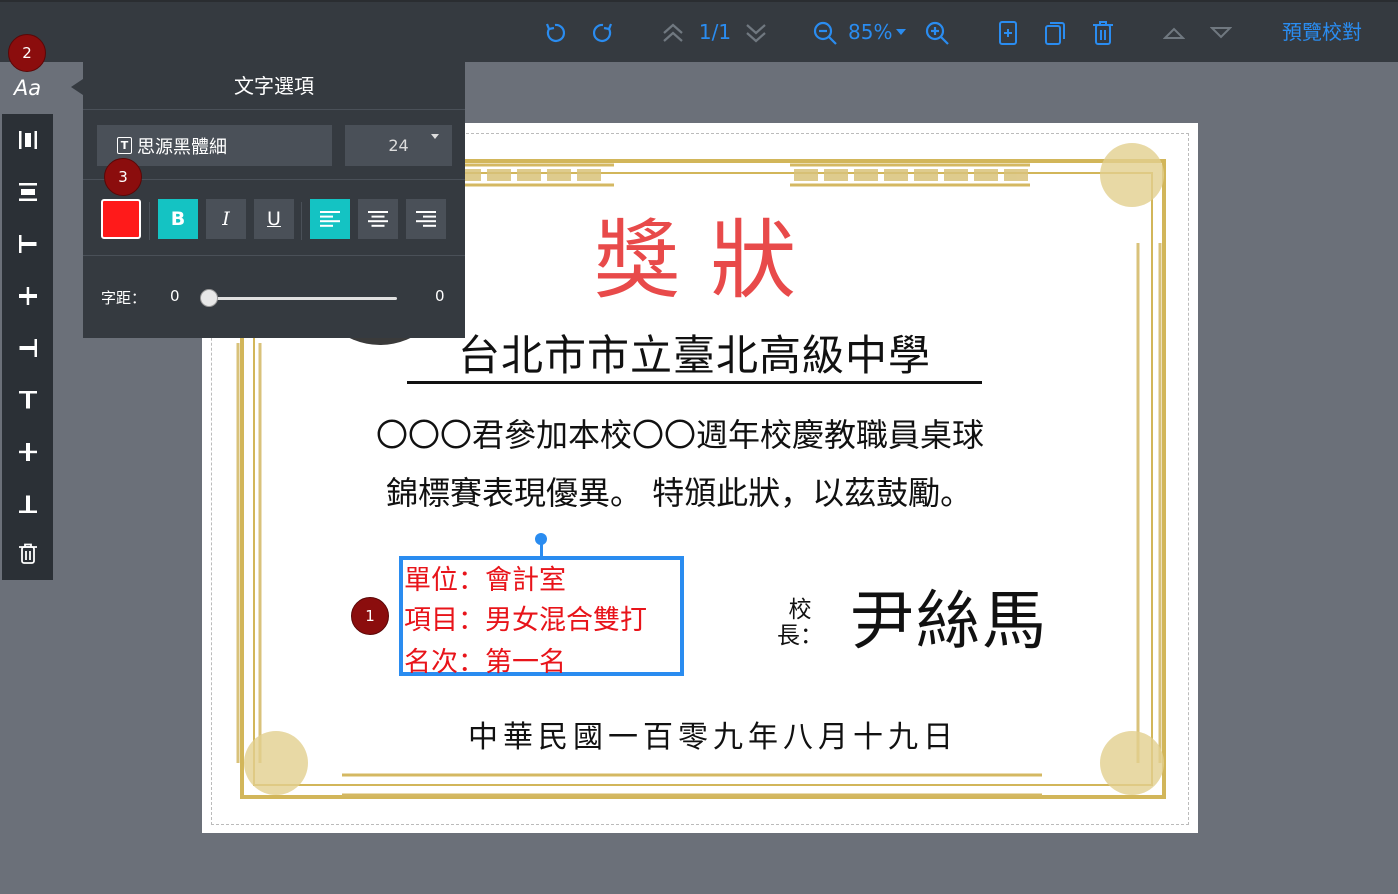  Describe the element at coordinates (870, 32) in the screenshot. I see `zoom-level-label: 85%` at that location.